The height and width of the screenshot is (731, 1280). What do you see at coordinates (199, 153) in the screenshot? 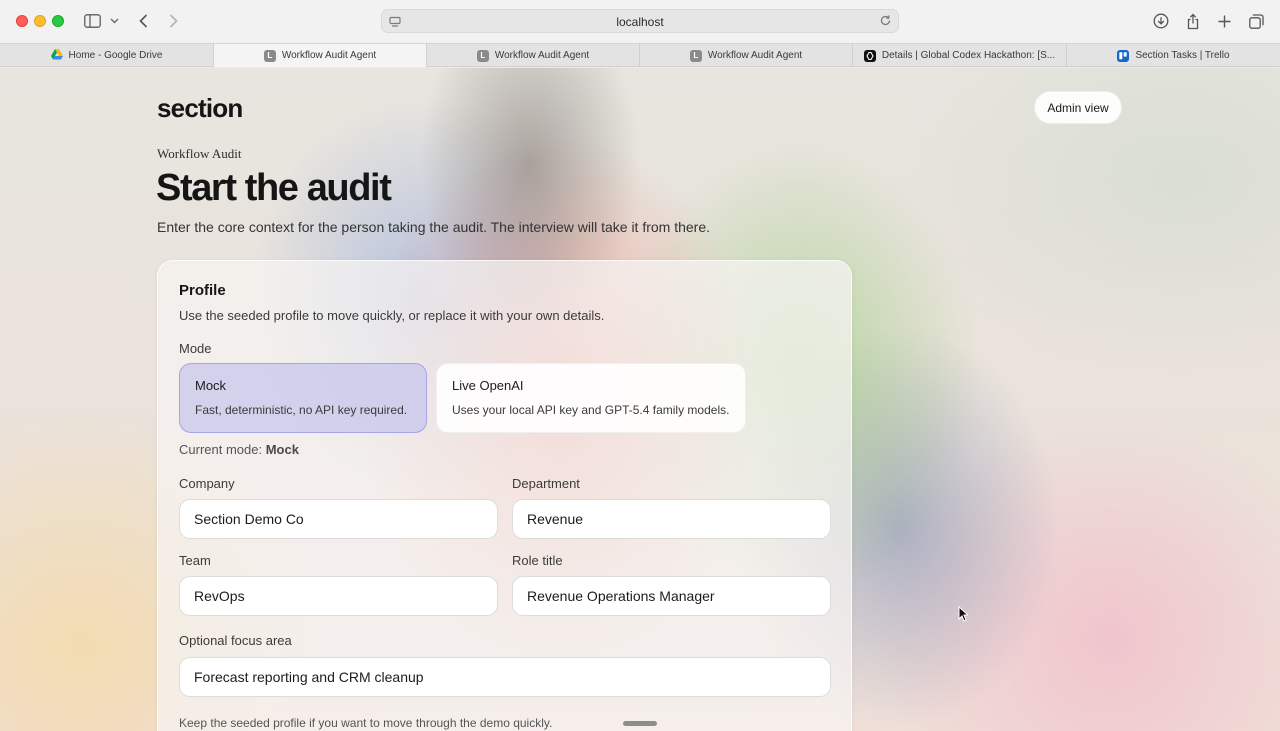
I see `eyebrow-label: Workflow Audit` at bounding box center [199, 153].